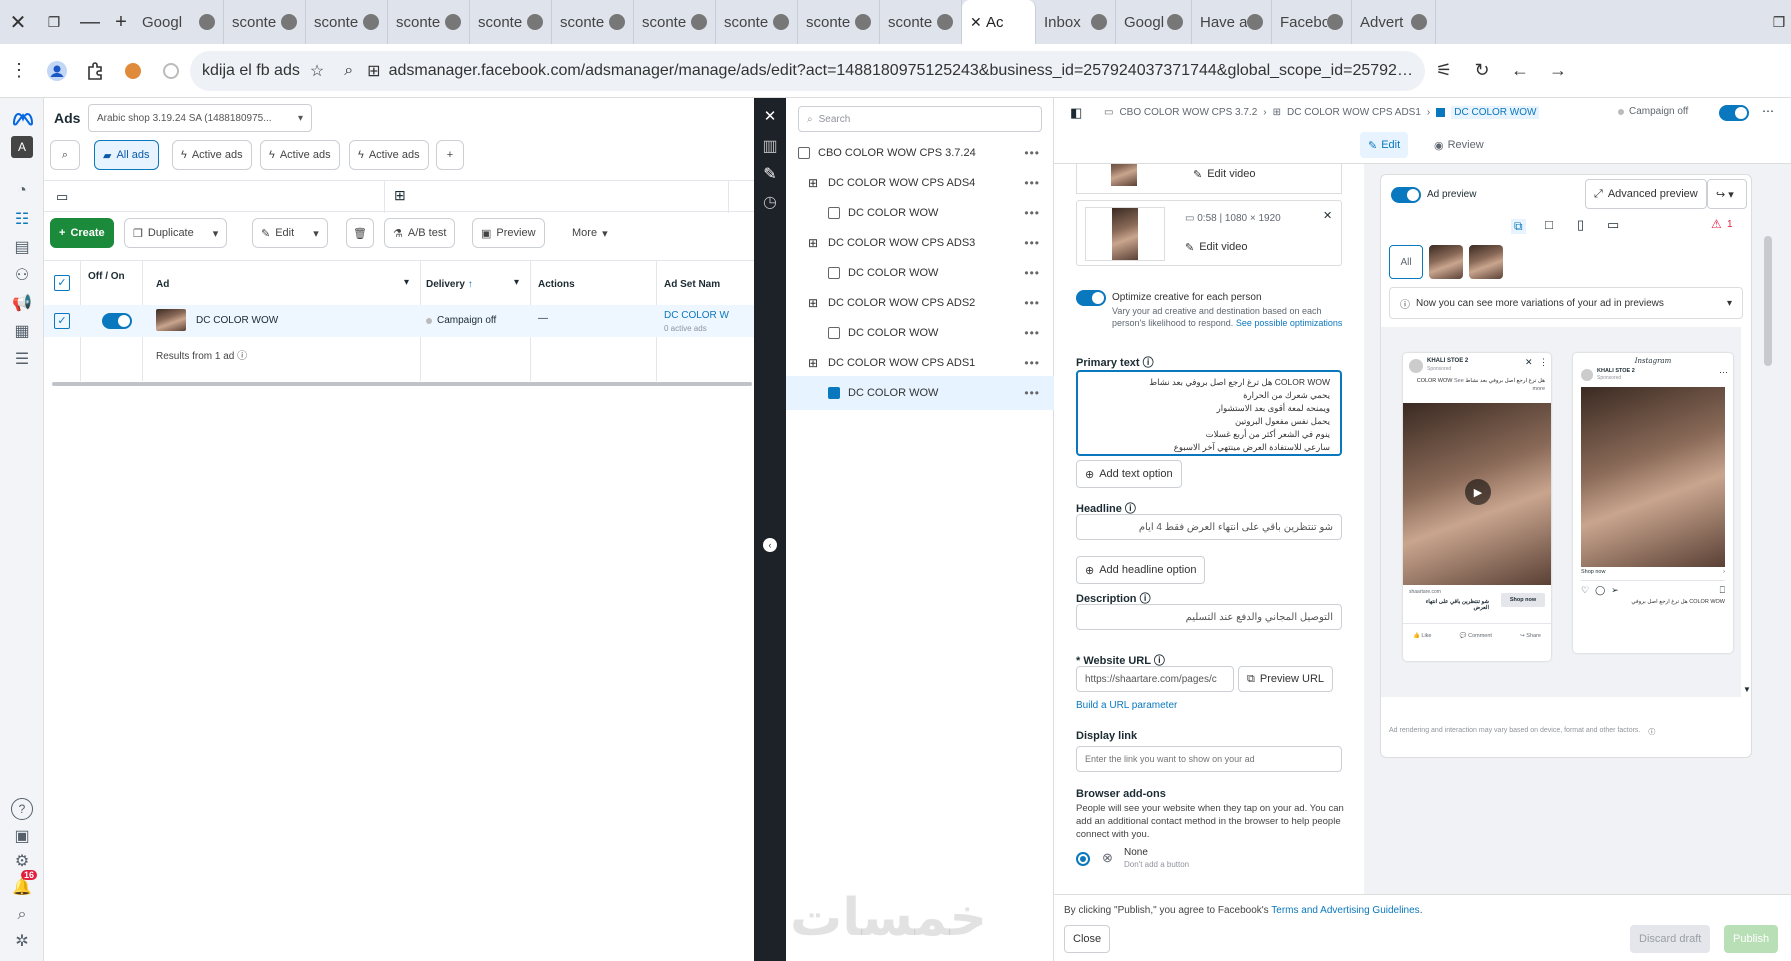 This screenshot has height=961, width=1791. Describe the element at coordinates (360, 233) in the screenshot. I see `delete-button: 🗑` at that location.